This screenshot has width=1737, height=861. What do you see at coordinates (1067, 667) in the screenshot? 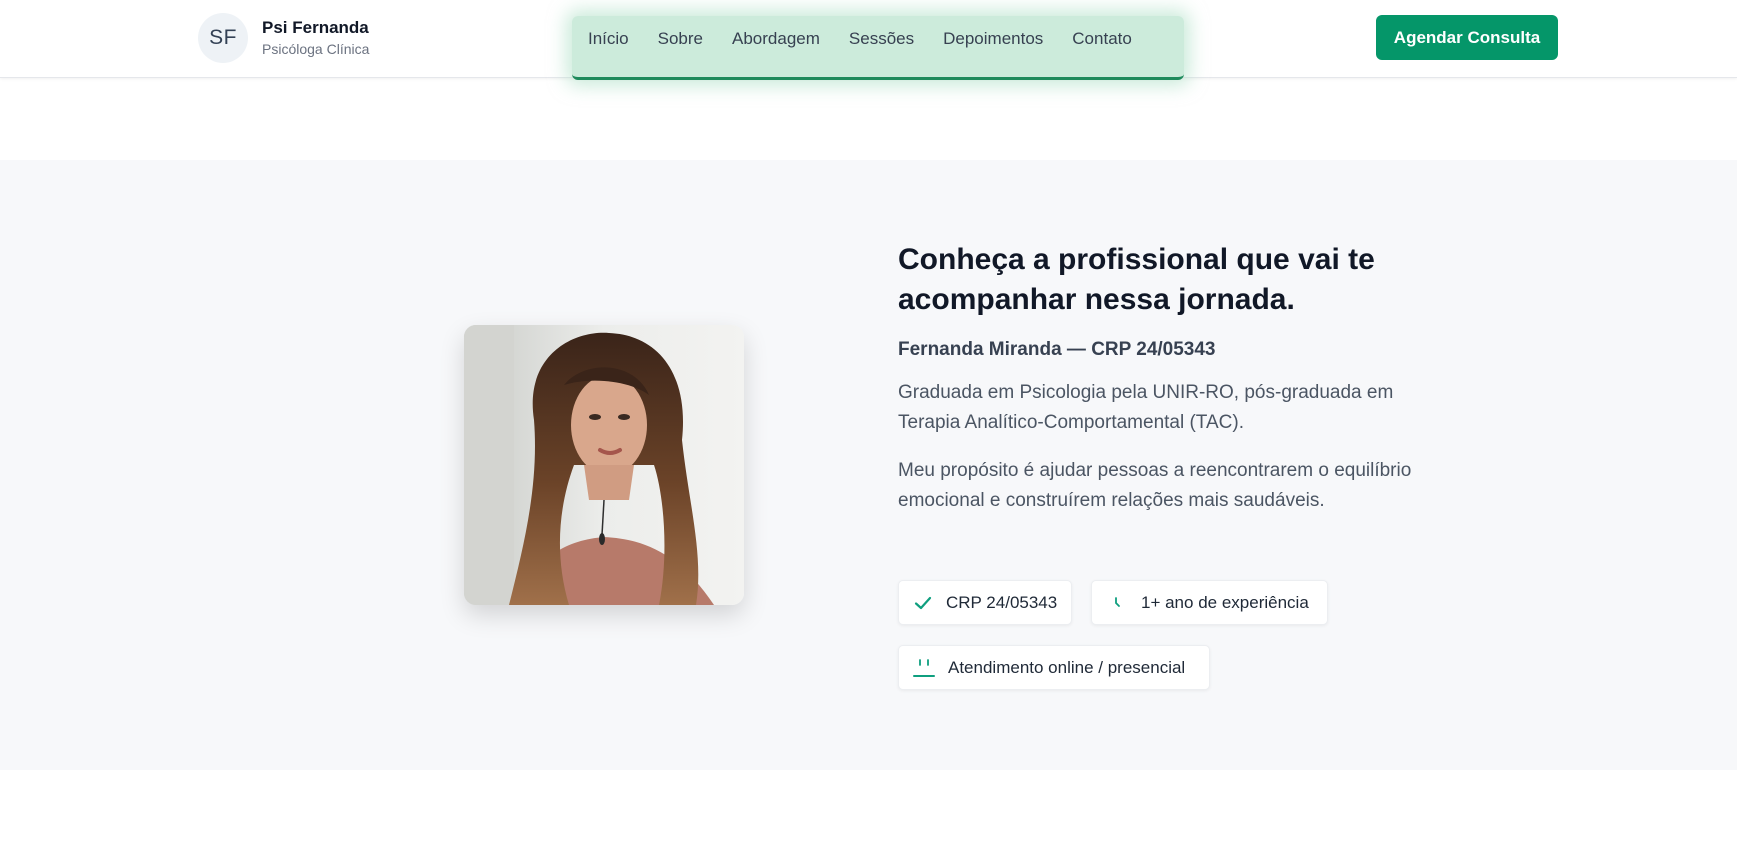
I see `badge-attendance-label: Atendimento online / presencial` at bounding box center [1067, 667].